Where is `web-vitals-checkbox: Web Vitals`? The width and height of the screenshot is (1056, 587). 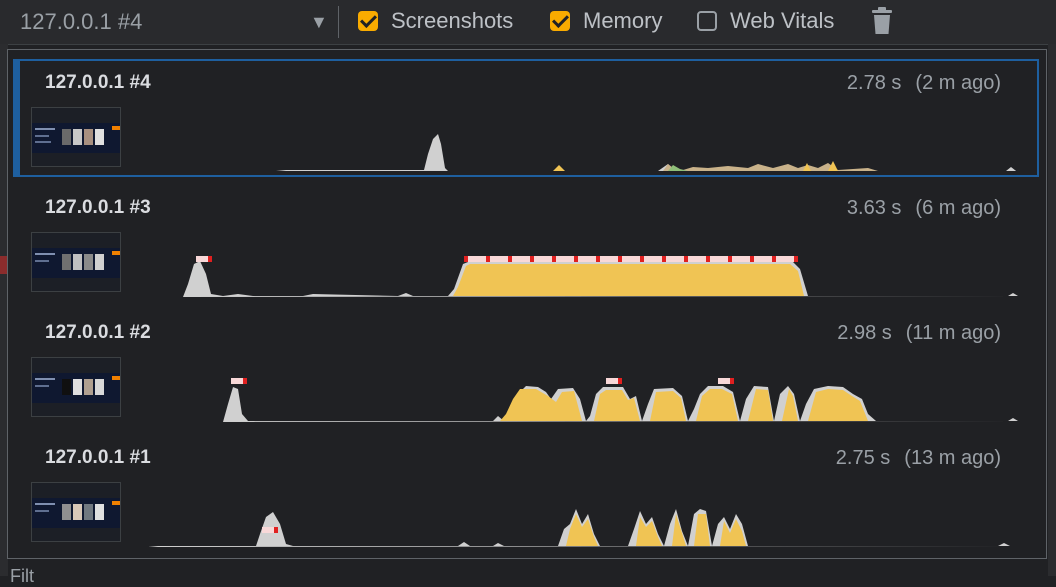 web-vitals-checkbox: Web Vitals is located at coordinates (765, 21).